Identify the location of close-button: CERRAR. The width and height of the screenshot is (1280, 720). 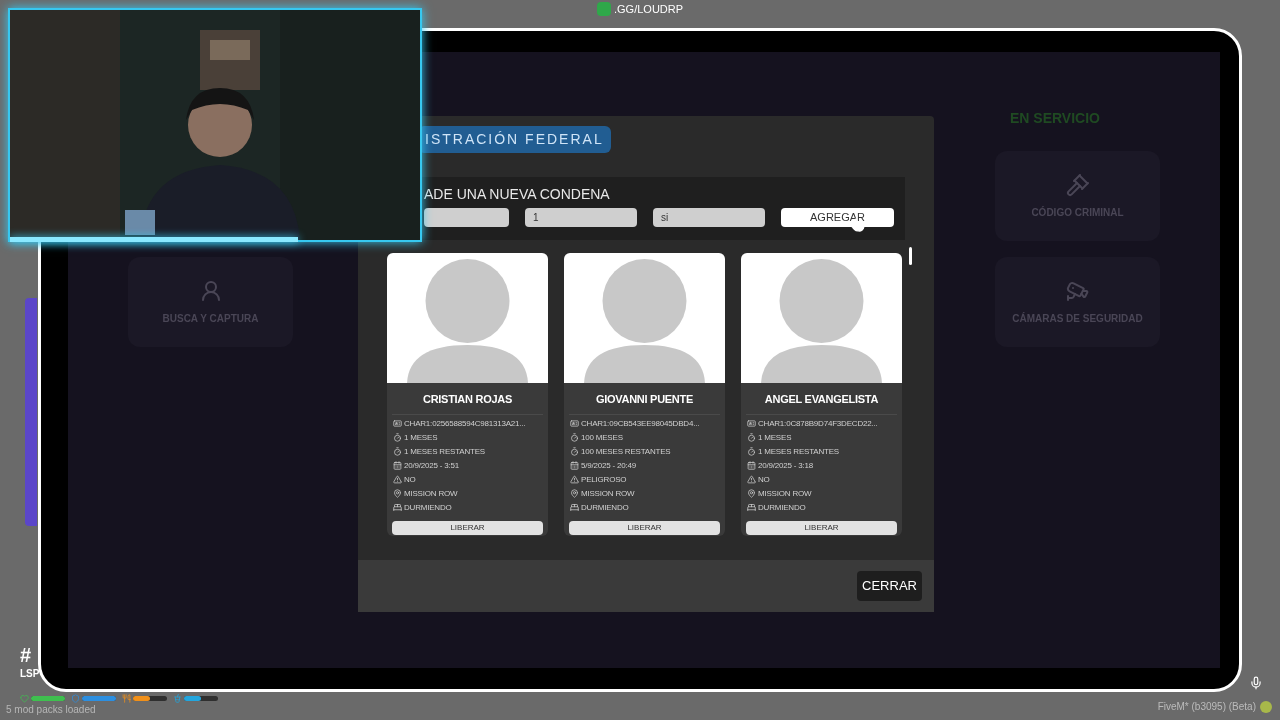
(889, 586).